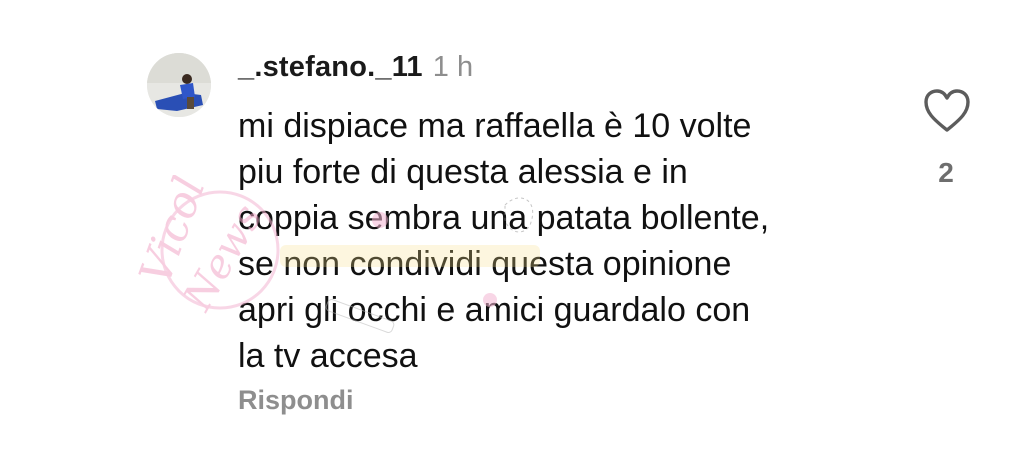 The width and height of the screenshot is (1024, 453). I want to click on heart-icon, so click(947, 110).